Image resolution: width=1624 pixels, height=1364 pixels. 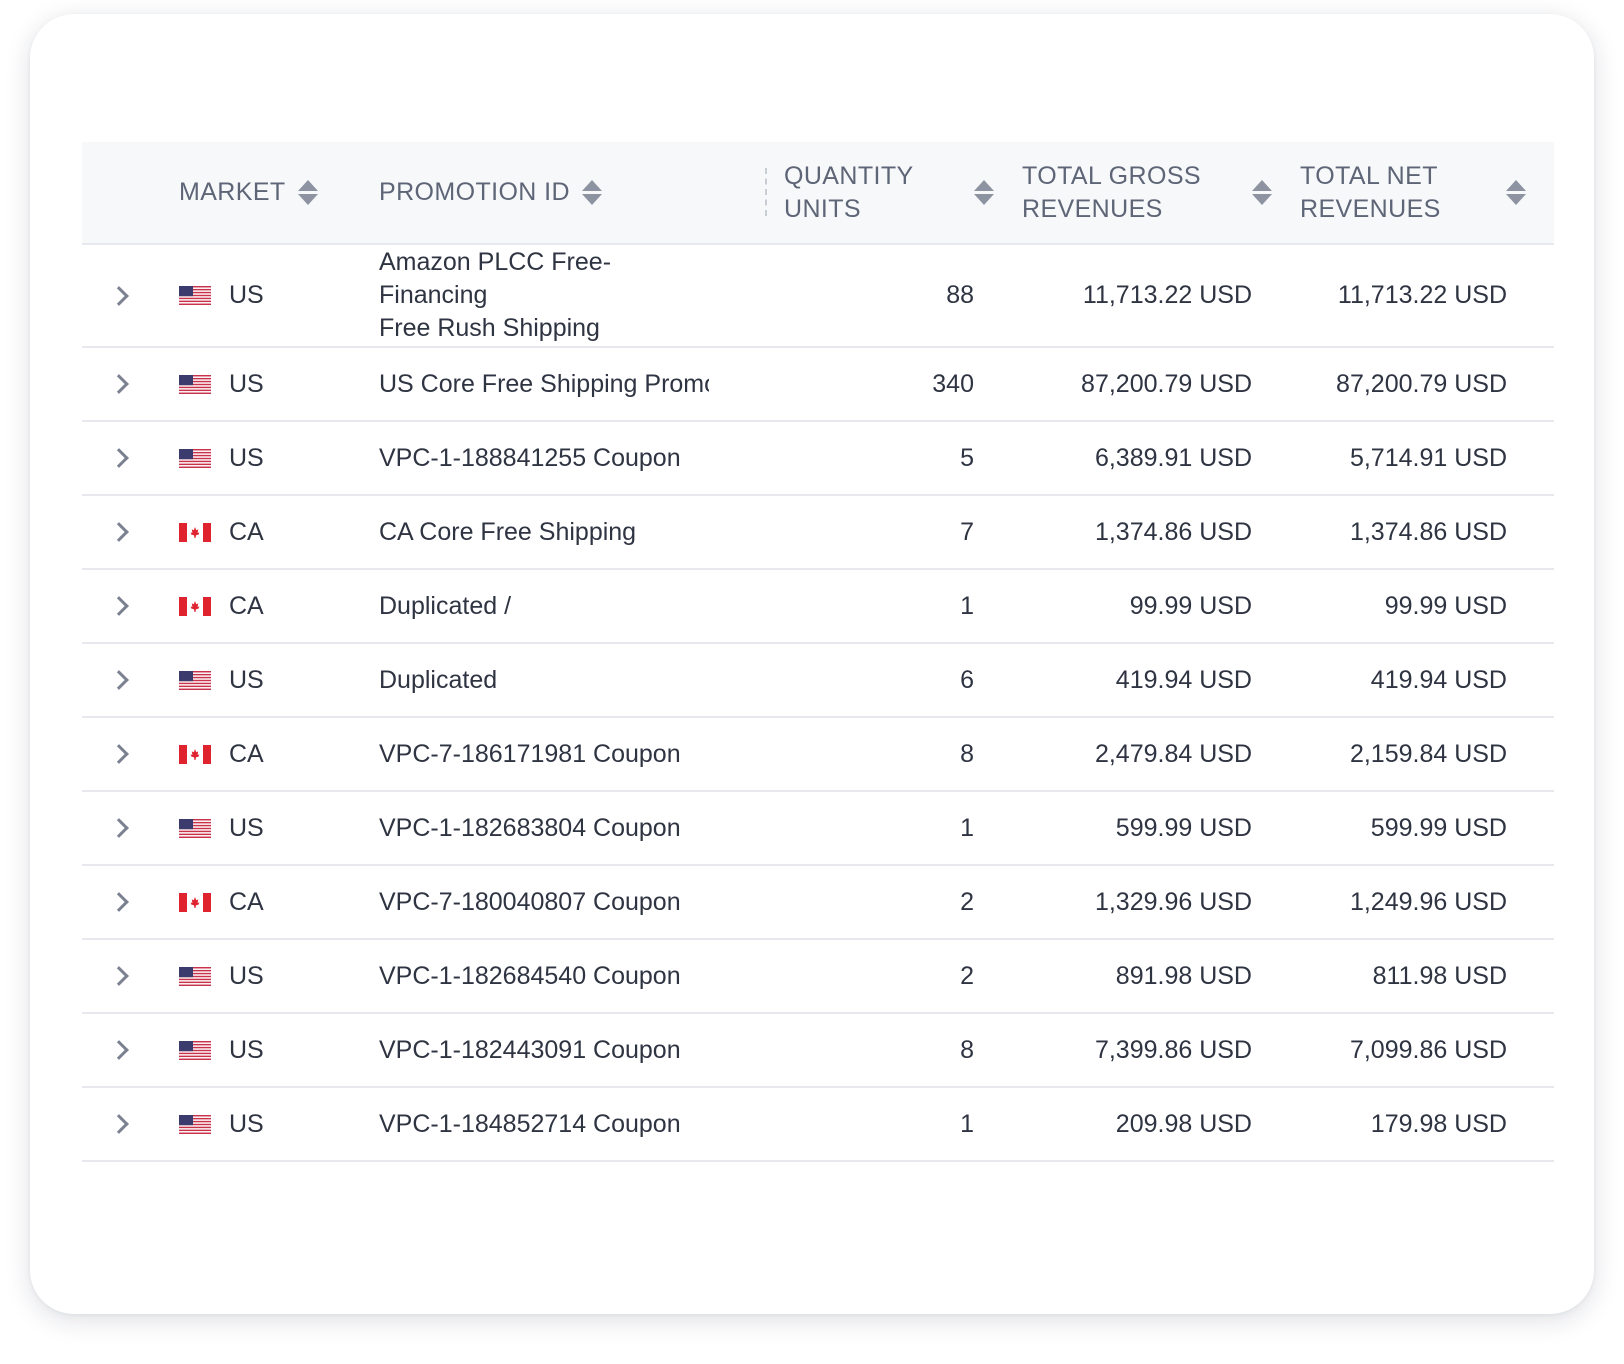 I want to click on total-net-revenues-column-header: TOTAL NET REVENUES, so click(x=1413, y=192).